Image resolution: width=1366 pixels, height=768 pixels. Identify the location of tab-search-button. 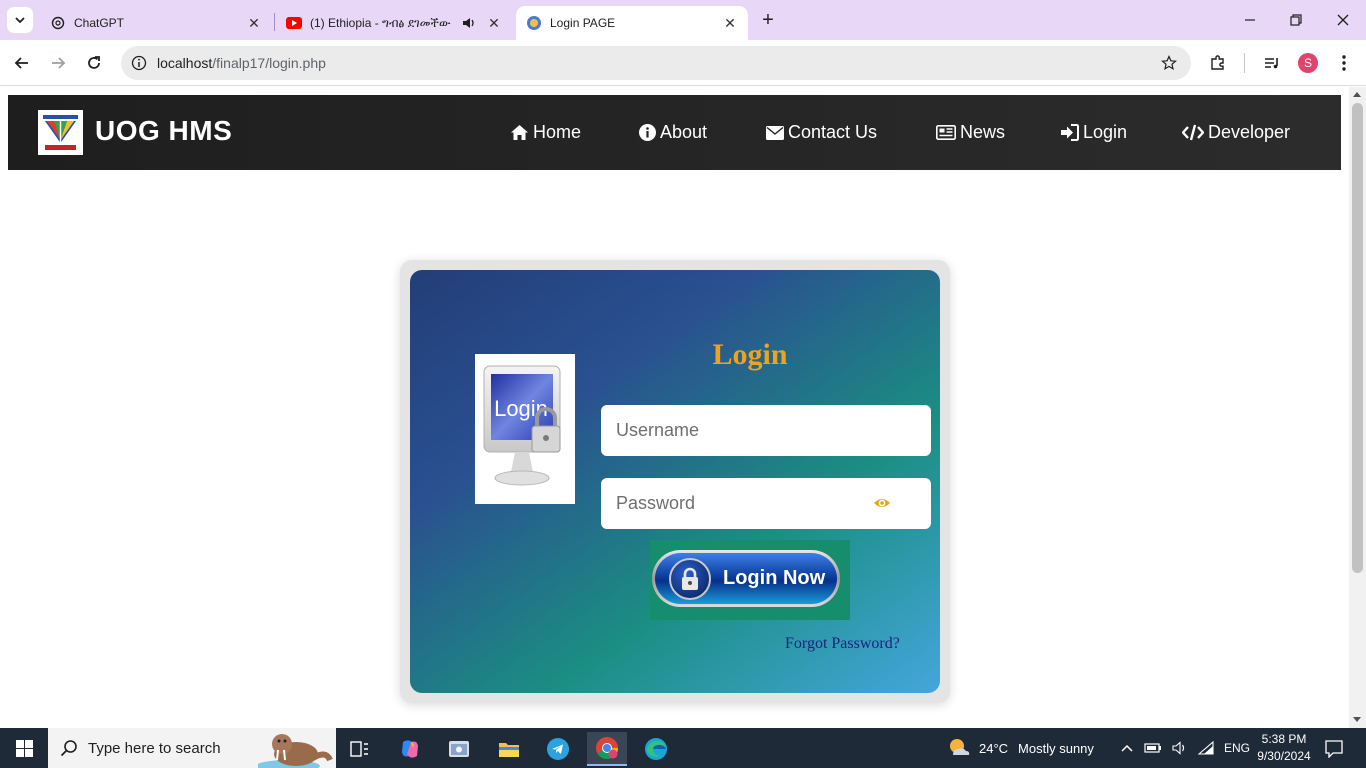
(20, 20).